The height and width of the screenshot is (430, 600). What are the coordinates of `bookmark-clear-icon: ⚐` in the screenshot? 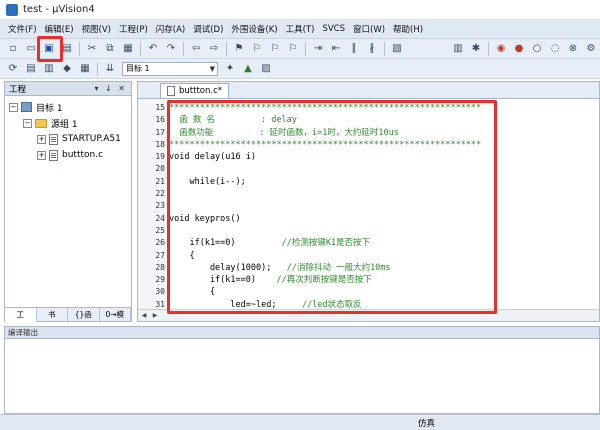 It's located at (293, 49).